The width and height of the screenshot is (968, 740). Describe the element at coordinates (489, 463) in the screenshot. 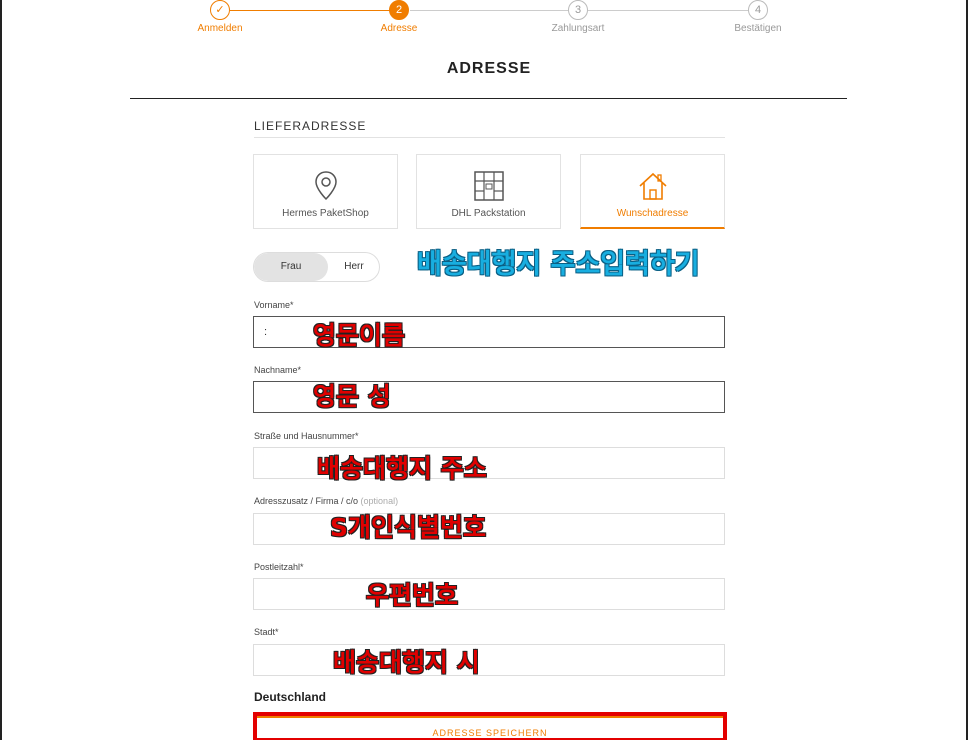

I see `strasse-input` at that location.